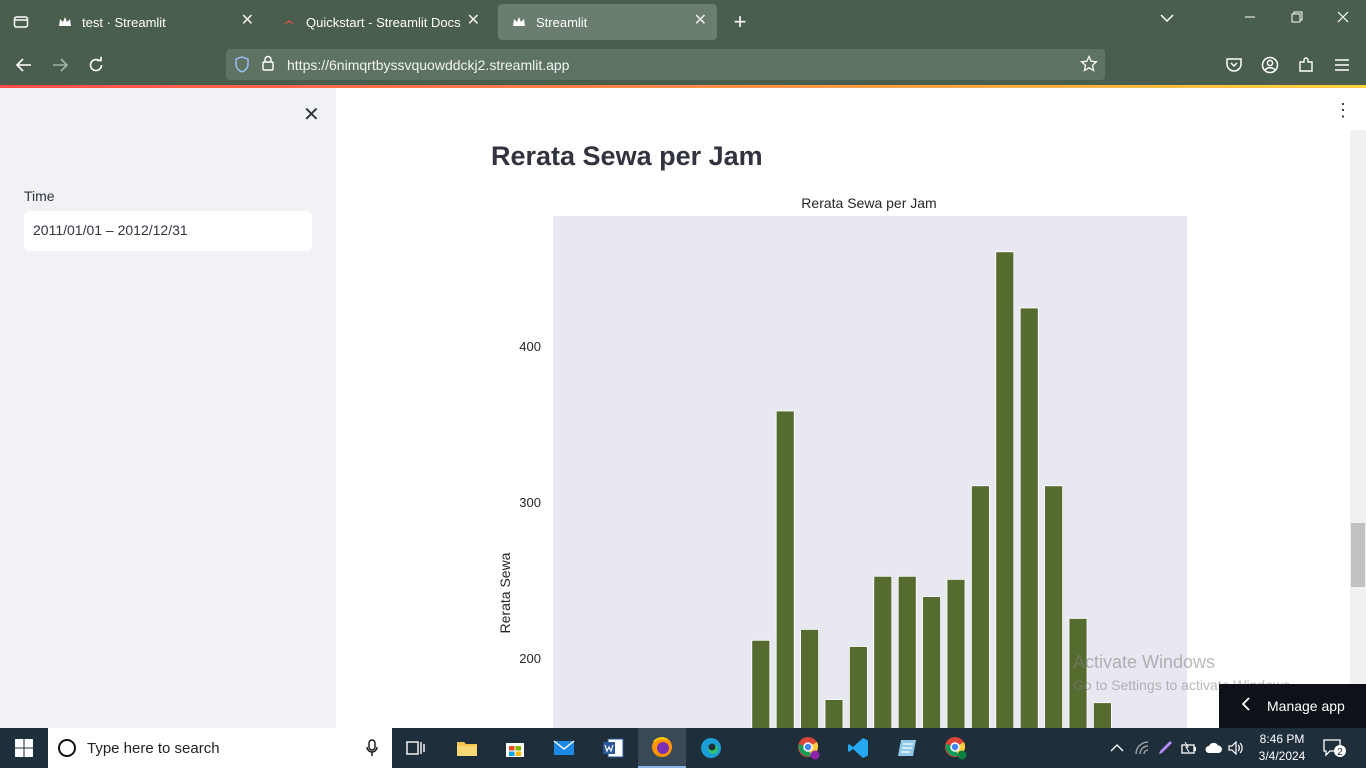 The width and height of the screenshot is (1366, 768). What do you see at coordinates (711, 748) in the screenshot?
I see `edge-icon` at bounding box center [711, 748].